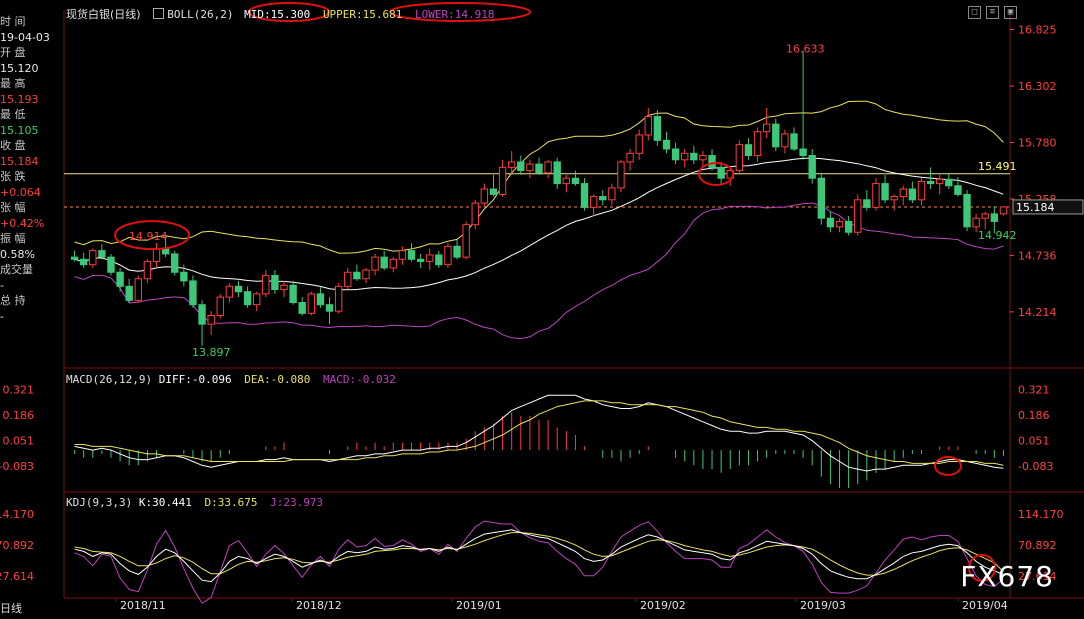 This screenshot has height=619, width=1084. Describe the element at coordinates (13, 238) in the screenshot. I see `sidebar-label: 振 幅` at that location.